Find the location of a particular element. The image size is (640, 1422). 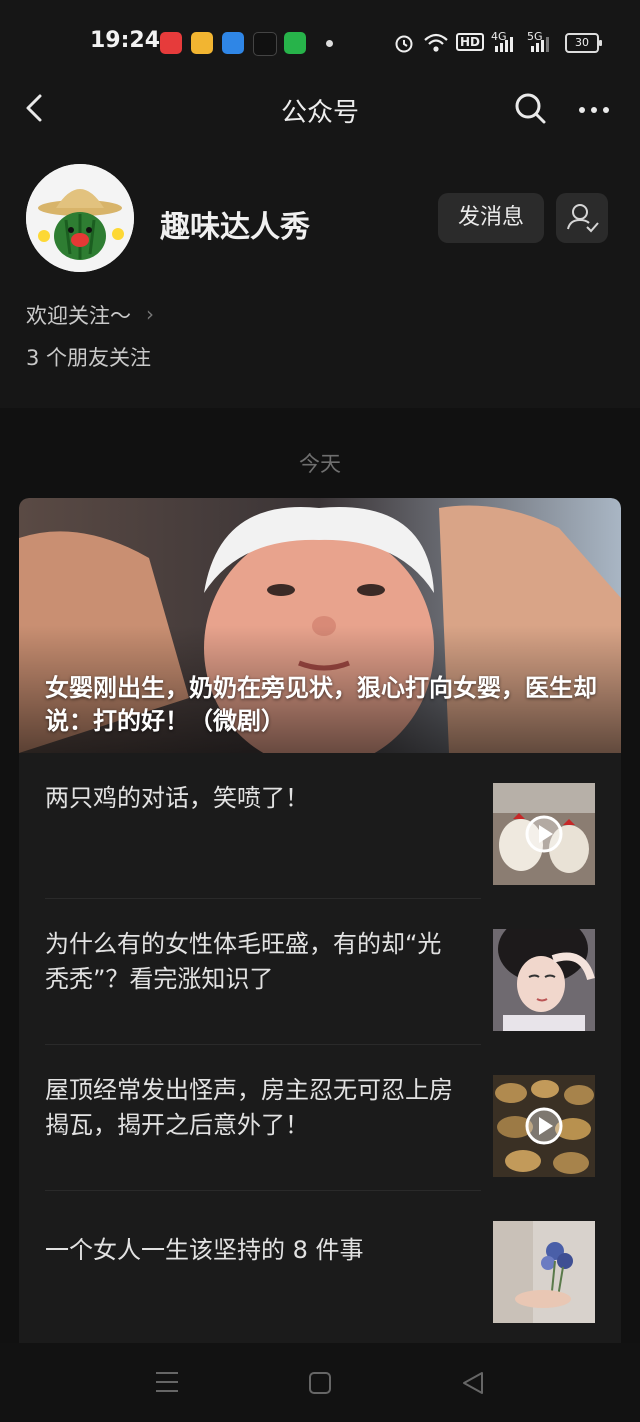

avatar is located at coordinates (80, 218).